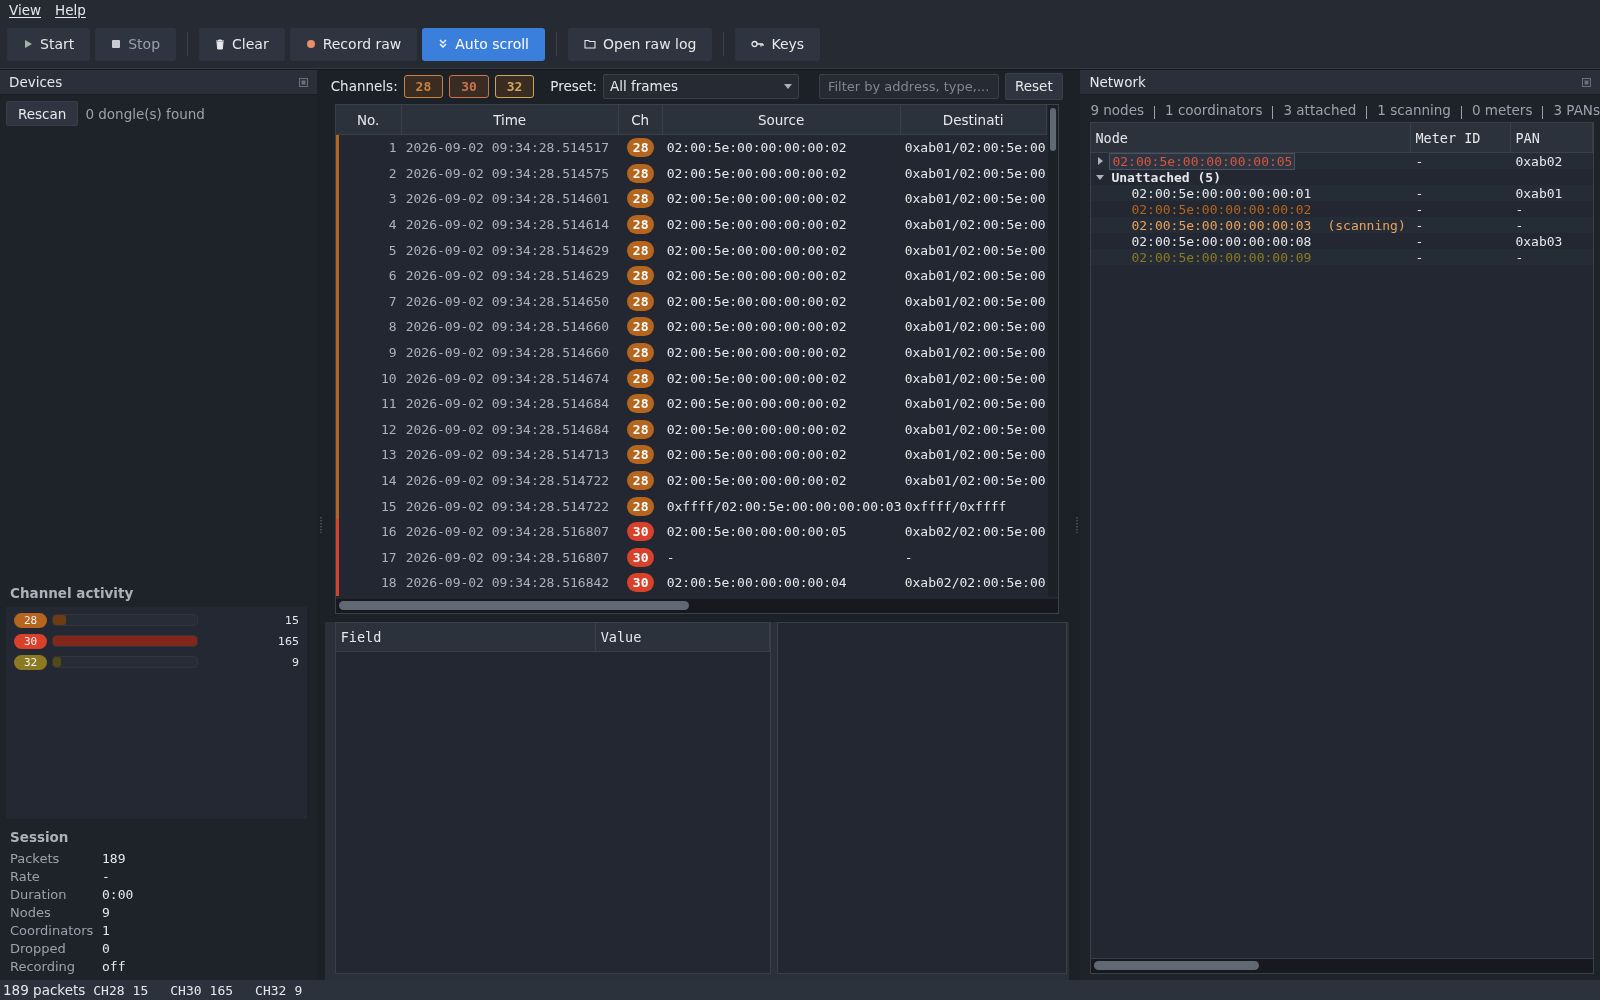  Describe the element at coordinates (700, 86) in the screenshot. I see `preset-dropdown: All frames` at that location.